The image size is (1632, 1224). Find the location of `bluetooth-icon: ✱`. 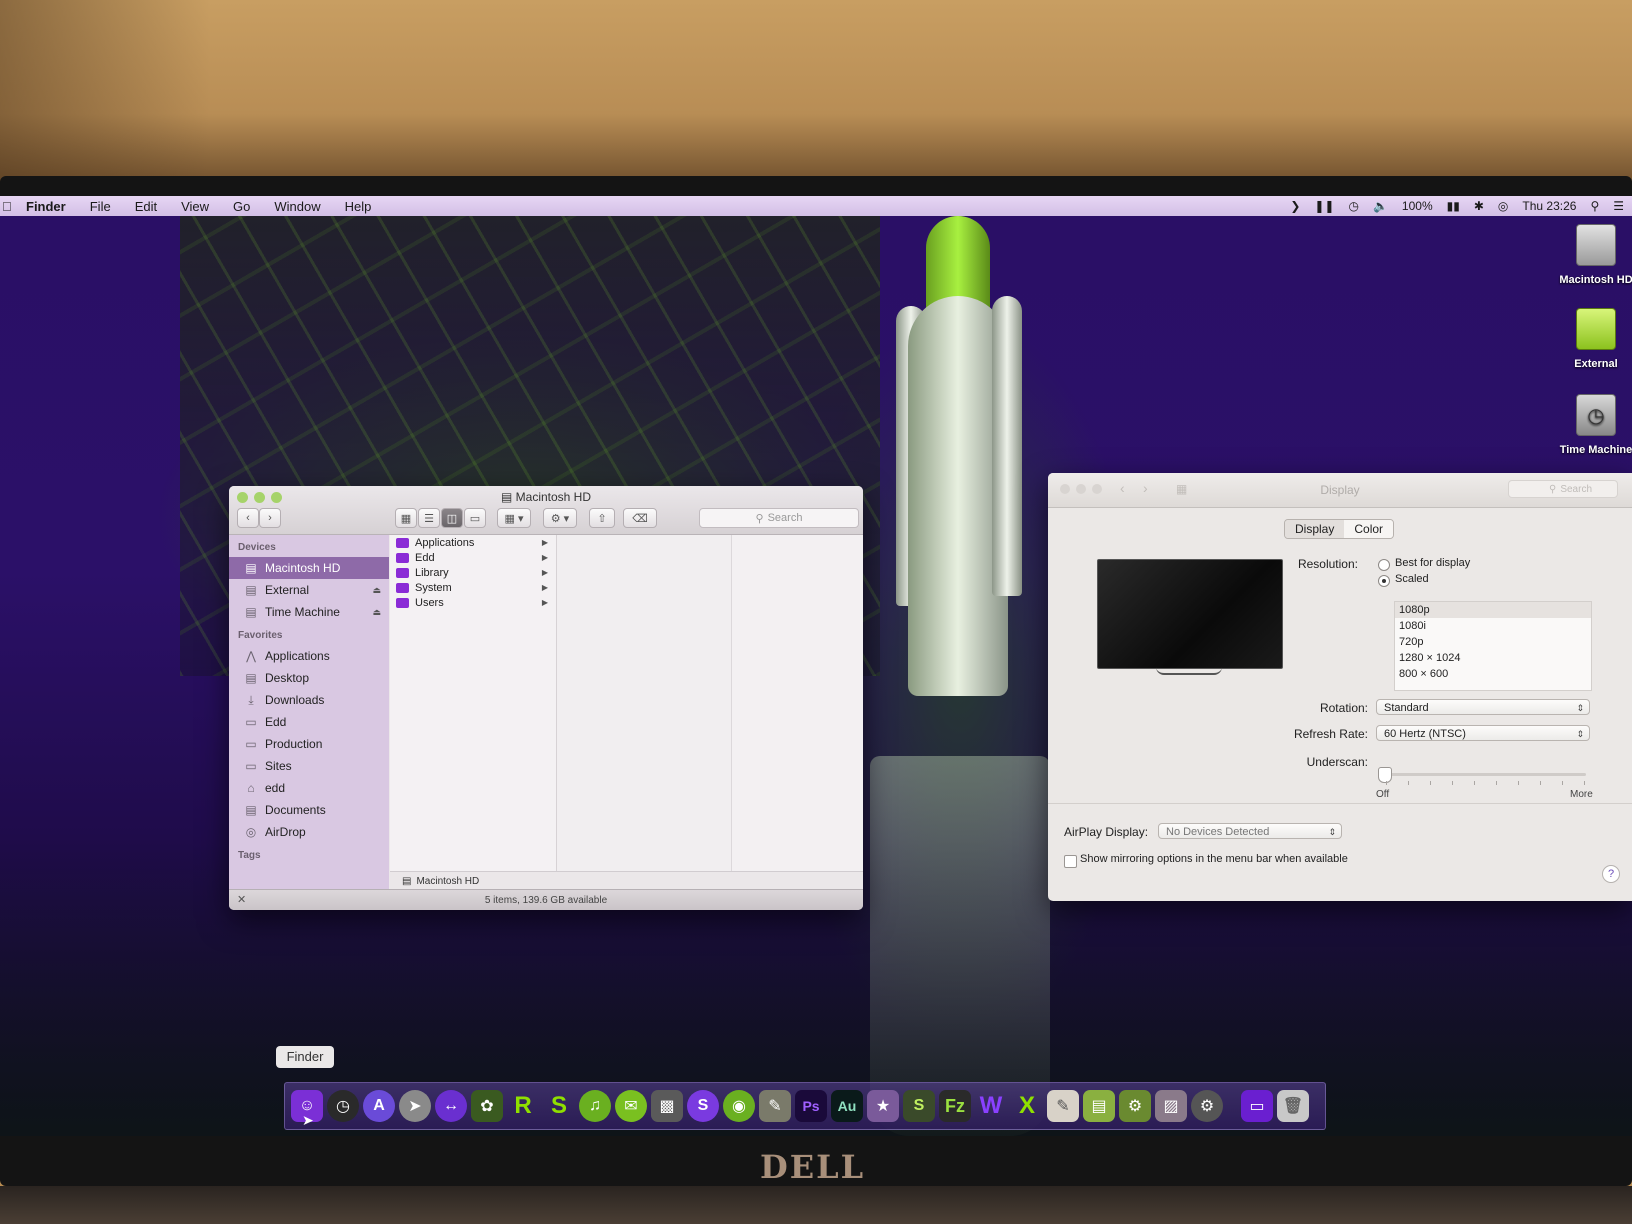

bluetooth-icon: ✱ is located at coordinates (1479, 206).